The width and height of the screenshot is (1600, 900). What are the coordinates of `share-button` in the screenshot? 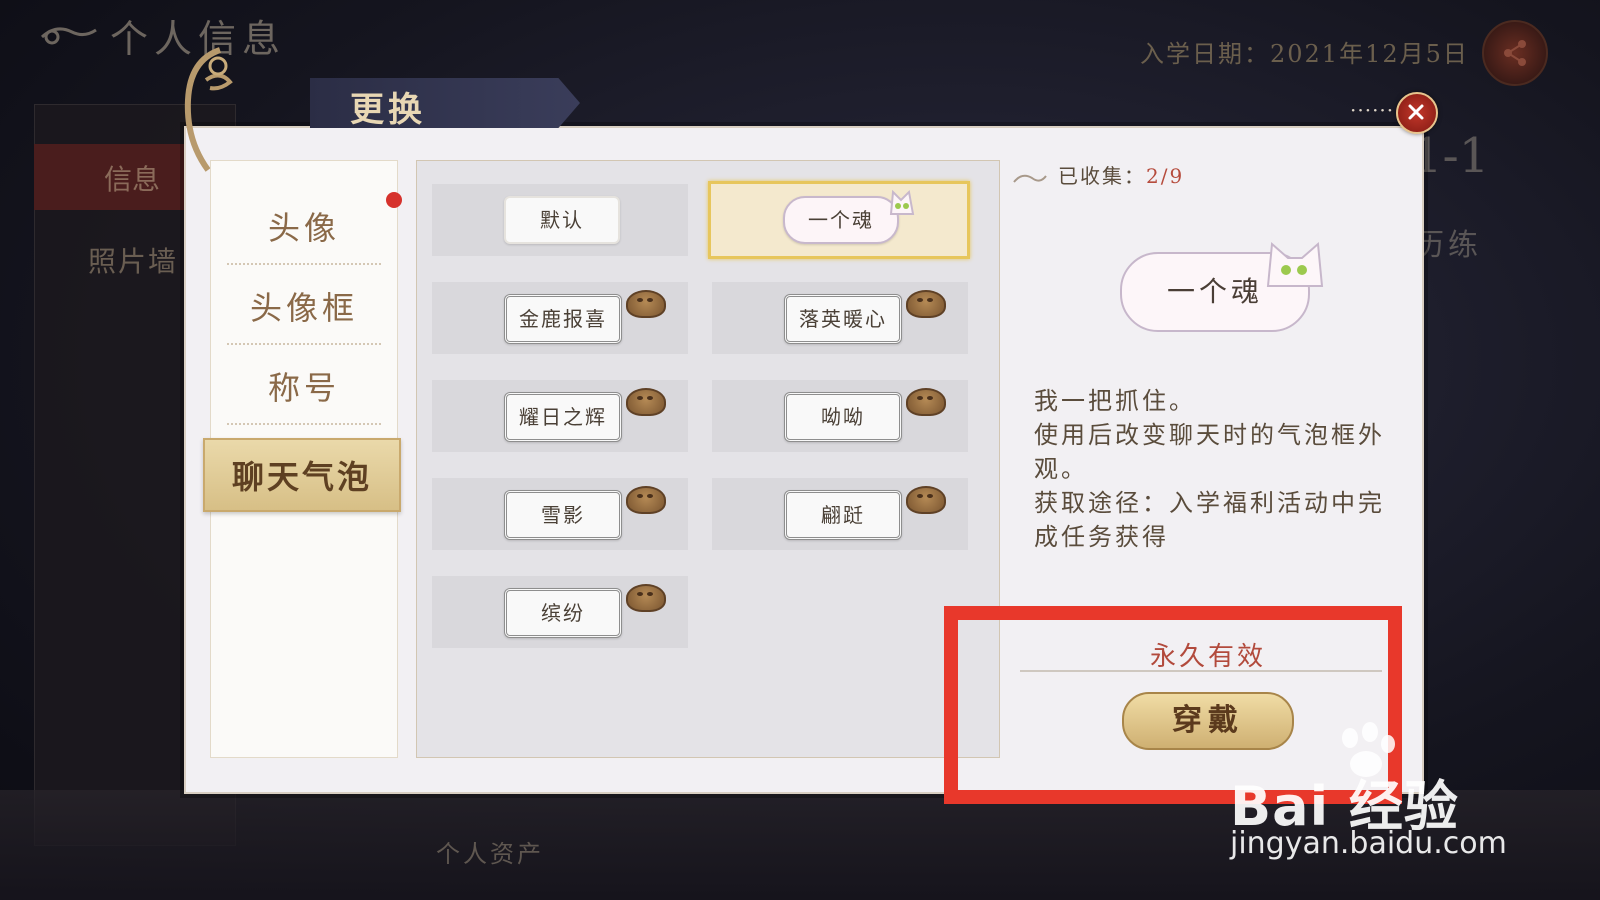 It's located at (1515, 53).